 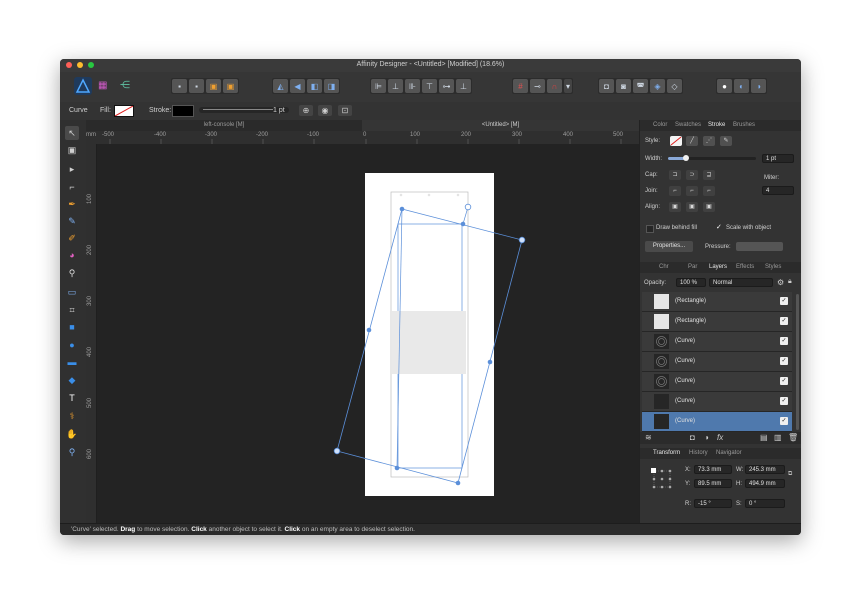 What do you see at coordinates (640, 86) in the screenshot?
I see `boolean-intersect-icon: ◚` at bounding box center [640, 86].